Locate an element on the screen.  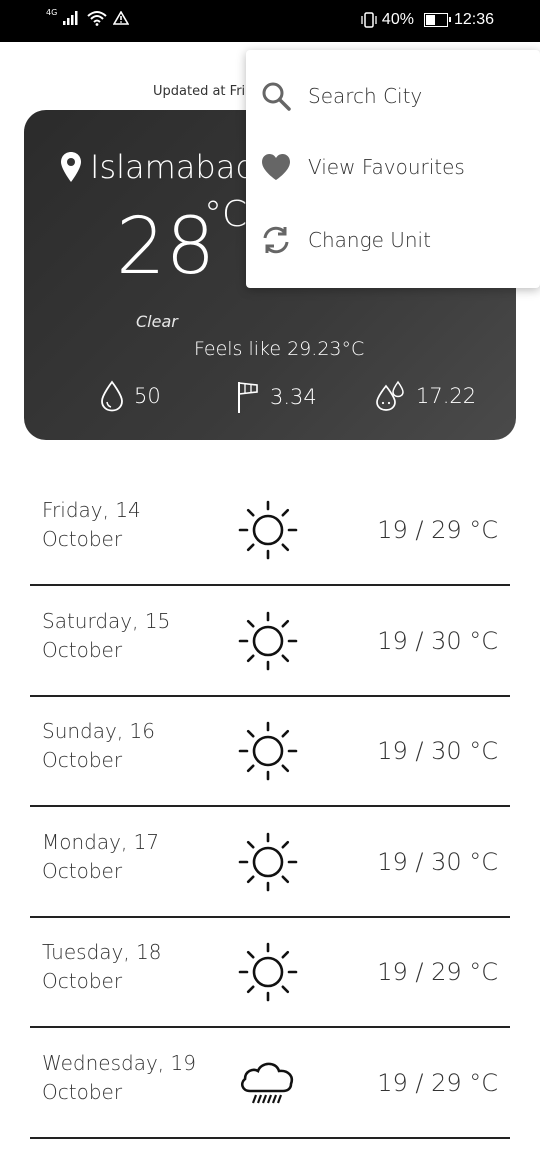
forecast-row: Wednesday, 19 October 19 / 29 °C is located at coordinates (270, 1083).